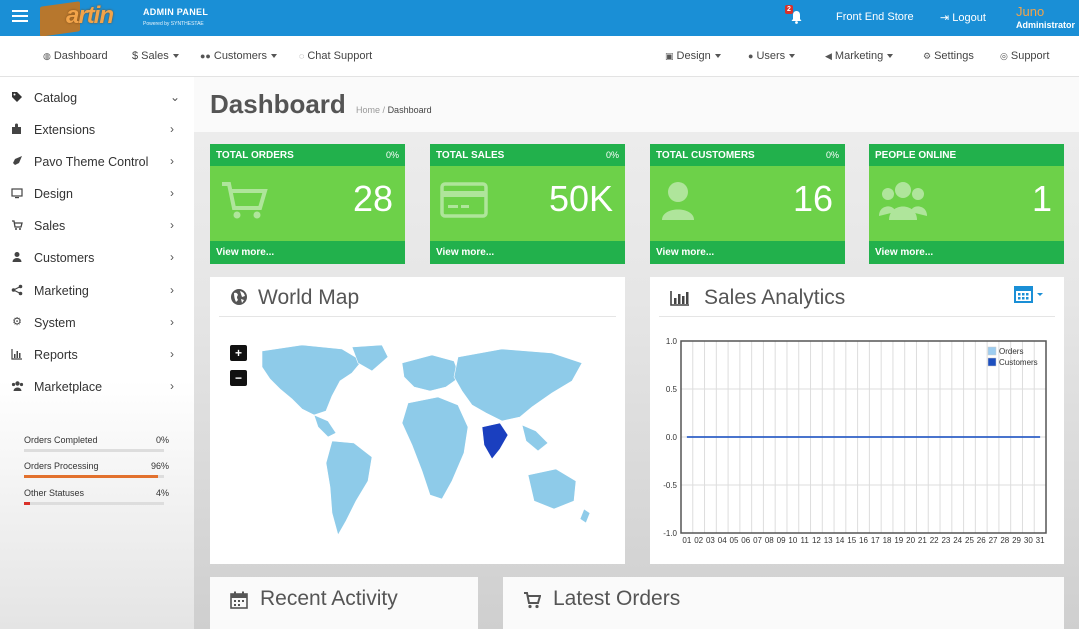  What do you see at coordinates (97, 194) in the screenshot?
I see `sidebar-item-design: Design ›` at bounding box center [97, 194].